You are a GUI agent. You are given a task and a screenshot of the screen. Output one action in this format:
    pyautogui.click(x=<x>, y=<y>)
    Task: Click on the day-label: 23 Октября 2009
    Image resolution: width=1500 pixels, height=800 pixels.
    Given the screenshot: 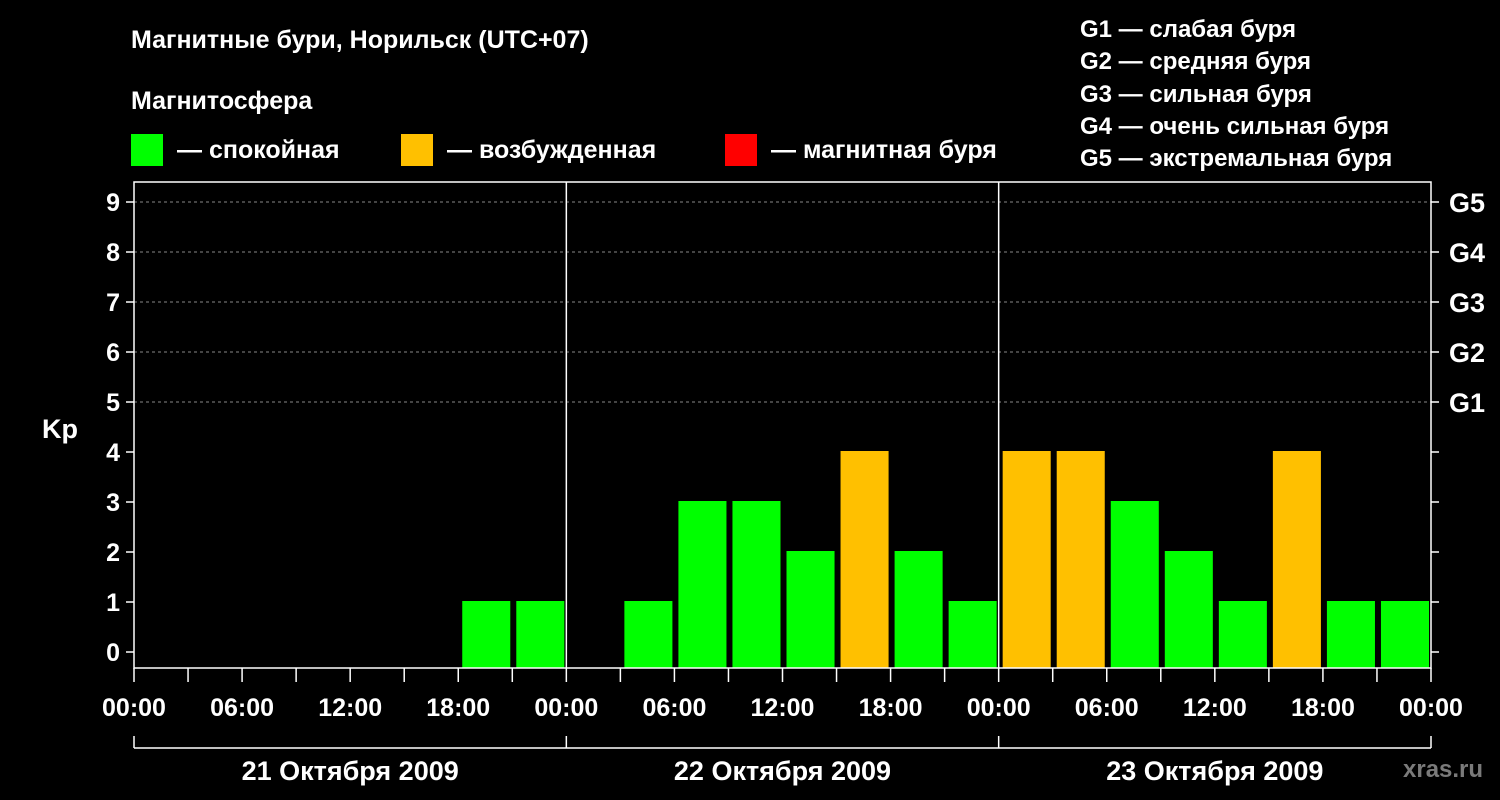 What is the action you would take?
    pyautogui.click(x=1214, y=771)
    